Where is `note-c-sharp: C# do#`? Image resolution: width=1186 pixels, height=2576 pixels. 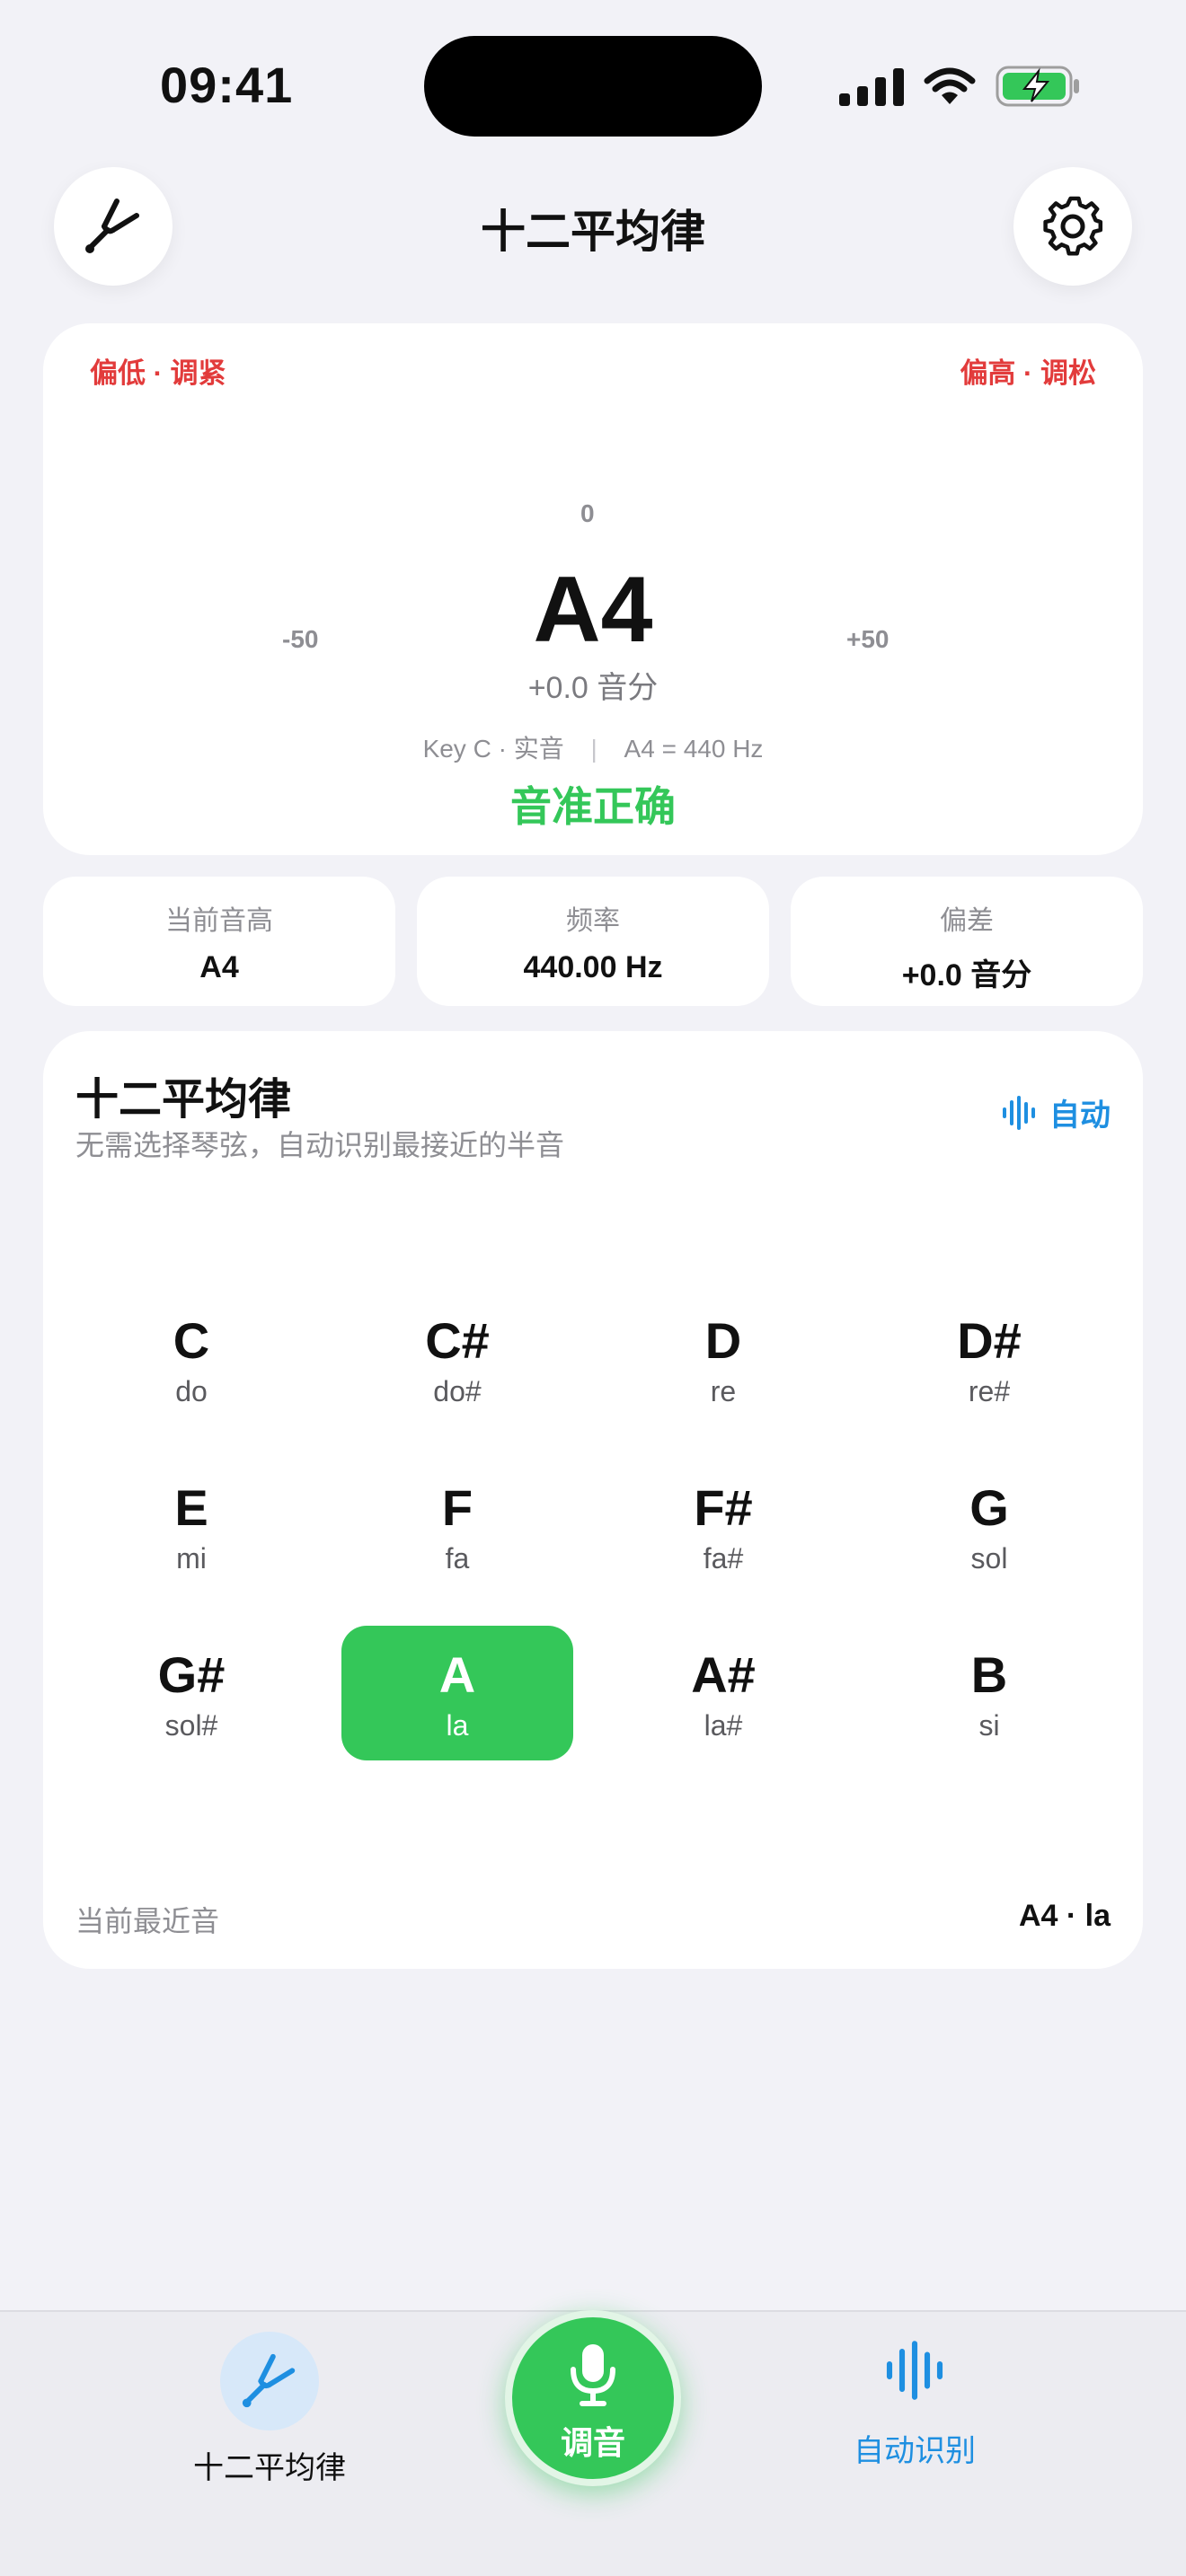 note-c-sharp: C# do# is located at coordinates (457, 1359).